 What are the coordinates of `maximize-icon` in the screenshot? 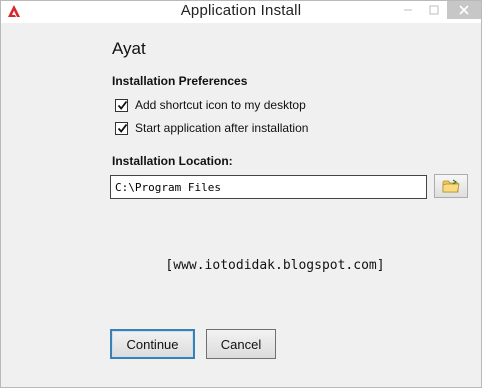 It's located at (434, 10).